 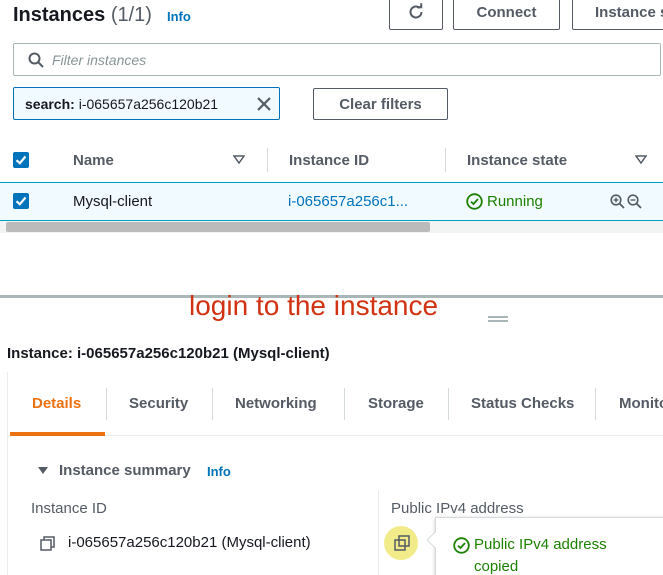 I want to click on instance-summary-heading: Instance summary, so click(x=125, y=470).